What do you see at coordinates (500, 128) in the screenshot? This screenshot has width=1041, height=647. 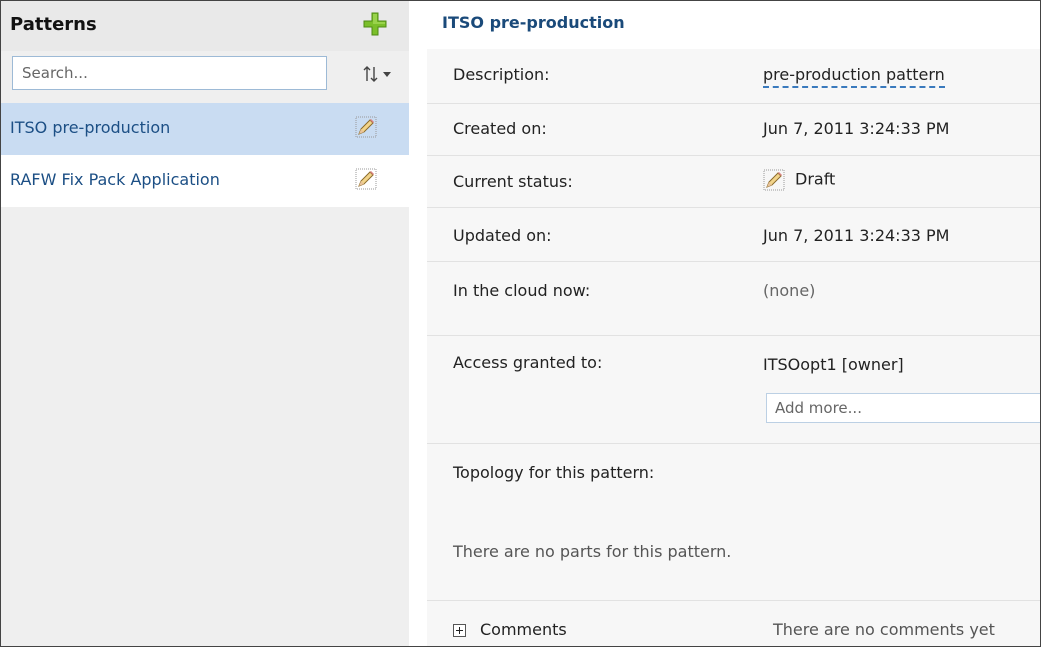 I see `created-label: Created on:` at bounding box center [500, 128].